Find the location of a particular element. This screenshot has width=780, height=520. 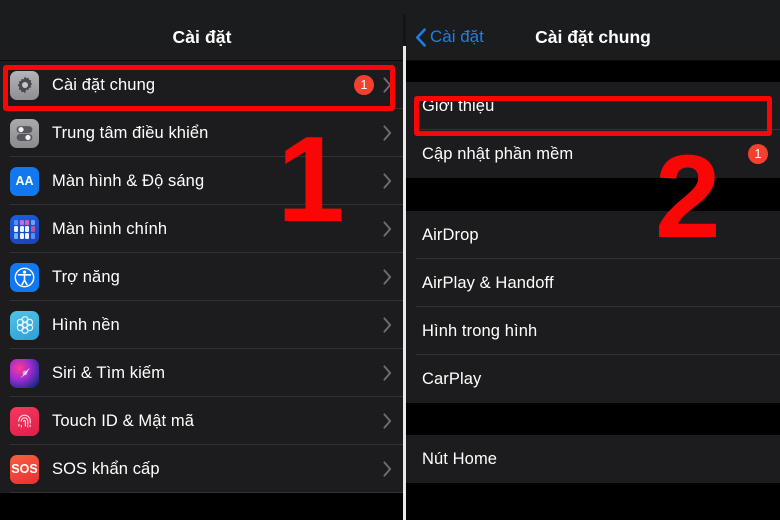

sidebar-item-label: Hình nền is located at coordinates (86, 324).